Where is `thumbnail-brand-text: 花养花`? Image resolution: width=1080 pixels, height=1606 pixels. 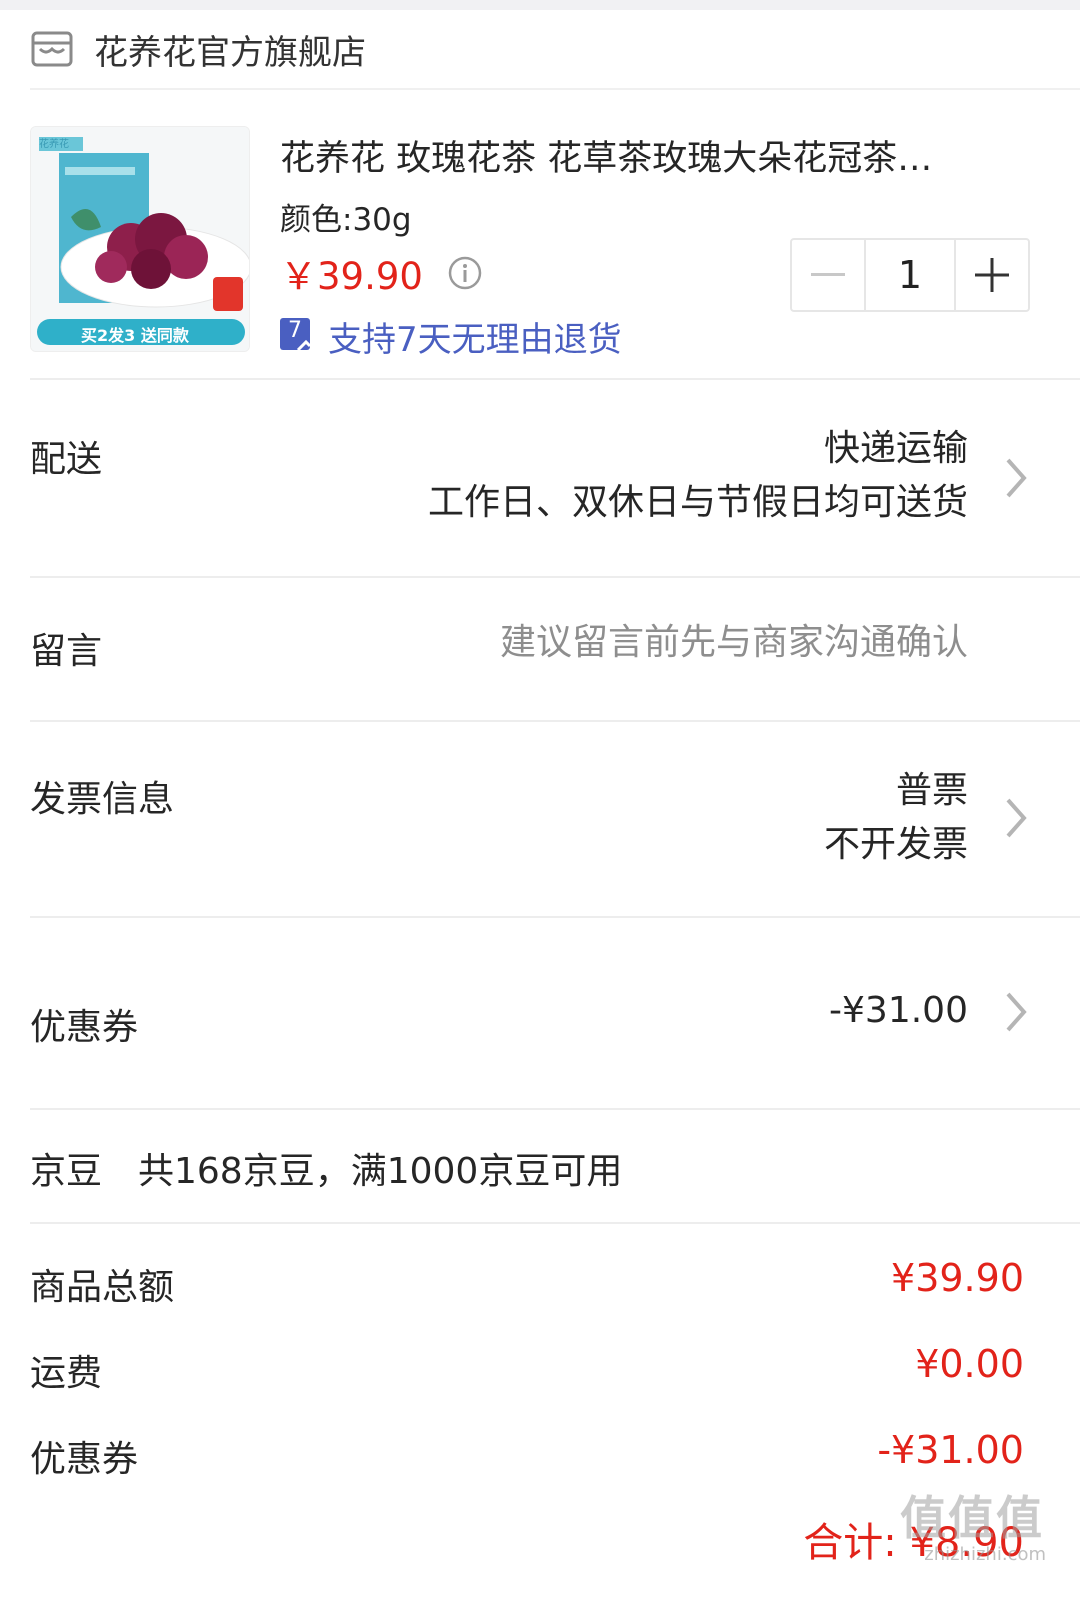 thumbnail-brand-text: 花养花 is located at coordinates (54, 144).